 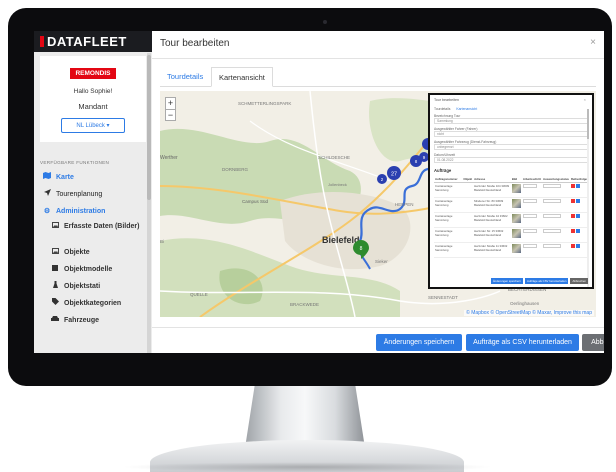 What do you see at coordinates (242, 77) in the screenshot?
I see `tab-kartenansicht: Kartenansicht` at bounding box center [242, 77].